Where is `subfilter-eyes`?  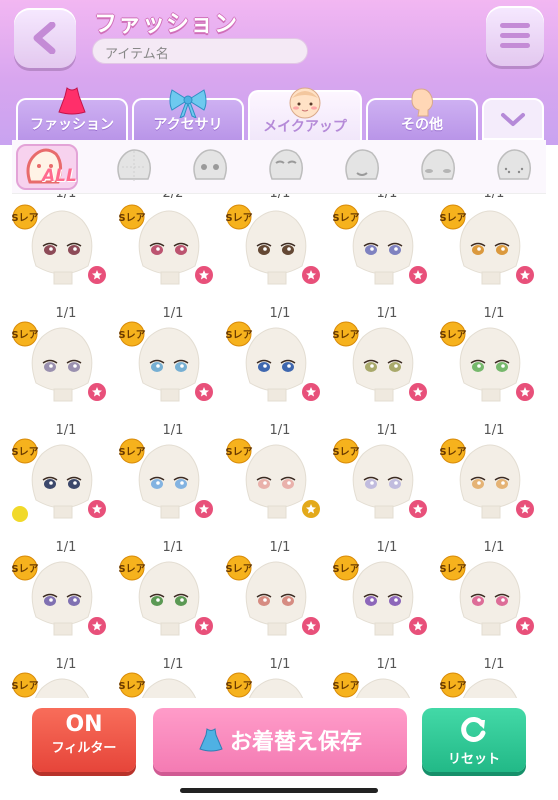 subfilter-eyes is located at coordinates (209, 167).